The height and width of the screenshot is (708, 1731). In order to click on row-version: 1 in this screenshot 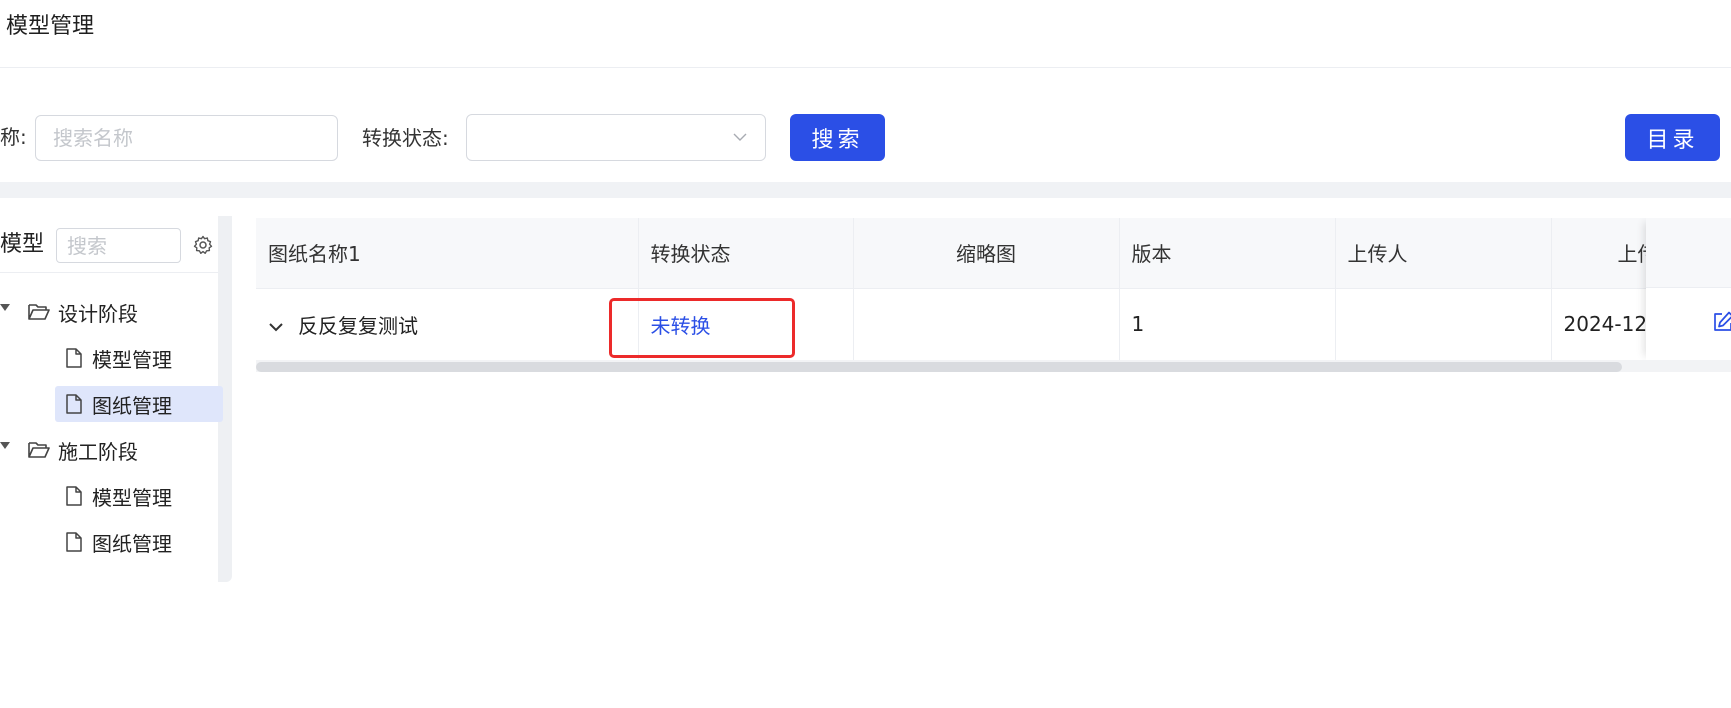, I will do `click(1227, 324)`.